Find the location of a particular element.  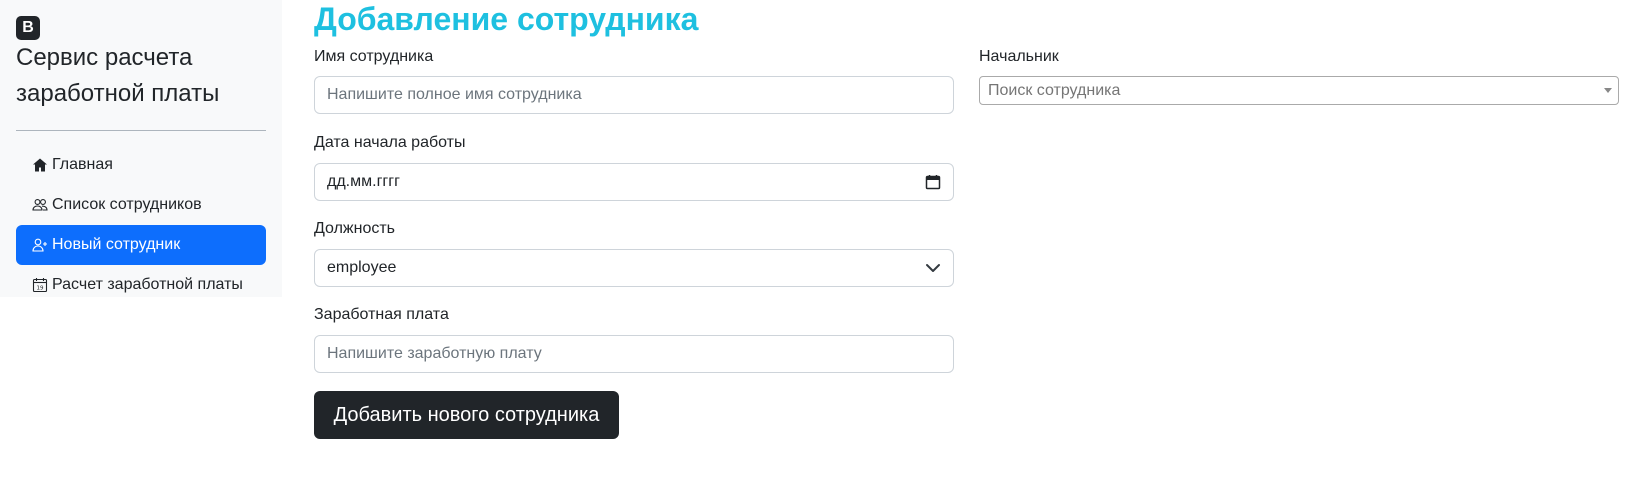

chevron-down-icon is located at coordinates (933, 268).